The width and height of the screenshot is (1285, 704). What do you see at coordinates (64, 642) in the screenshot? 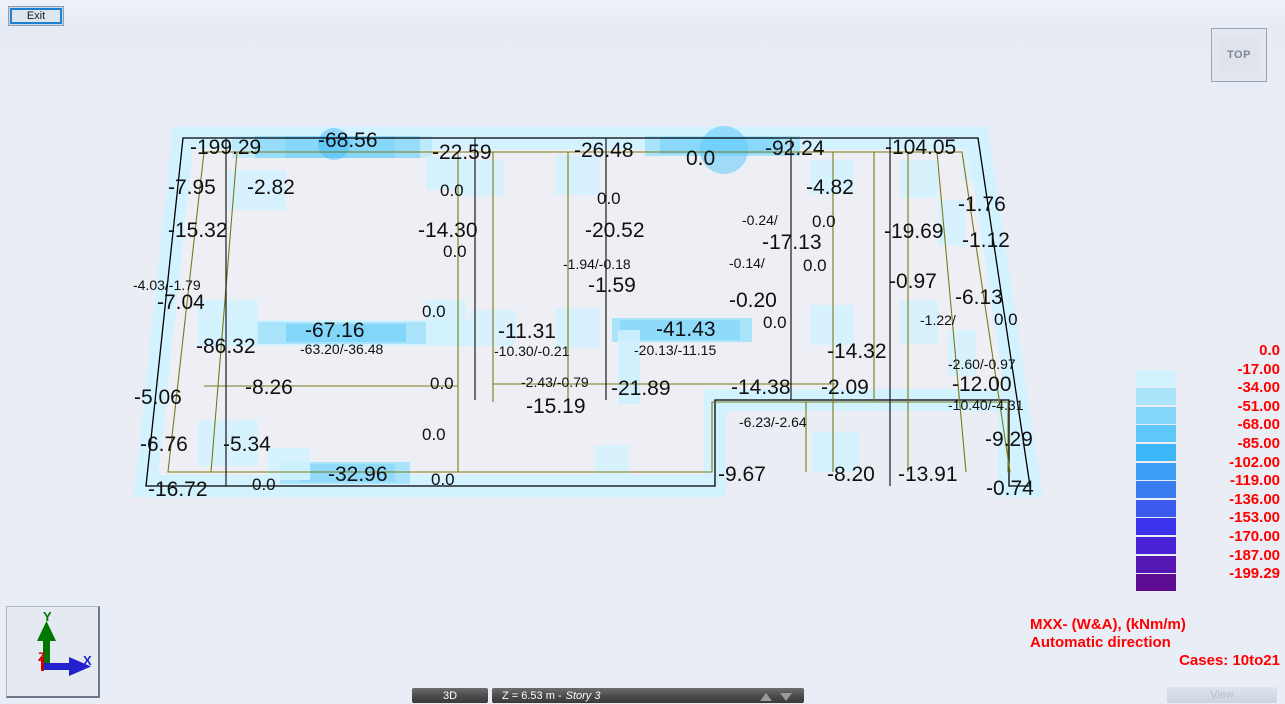
I see `axis-triad-svg: Y X Z` at bounding box center [64, 642].